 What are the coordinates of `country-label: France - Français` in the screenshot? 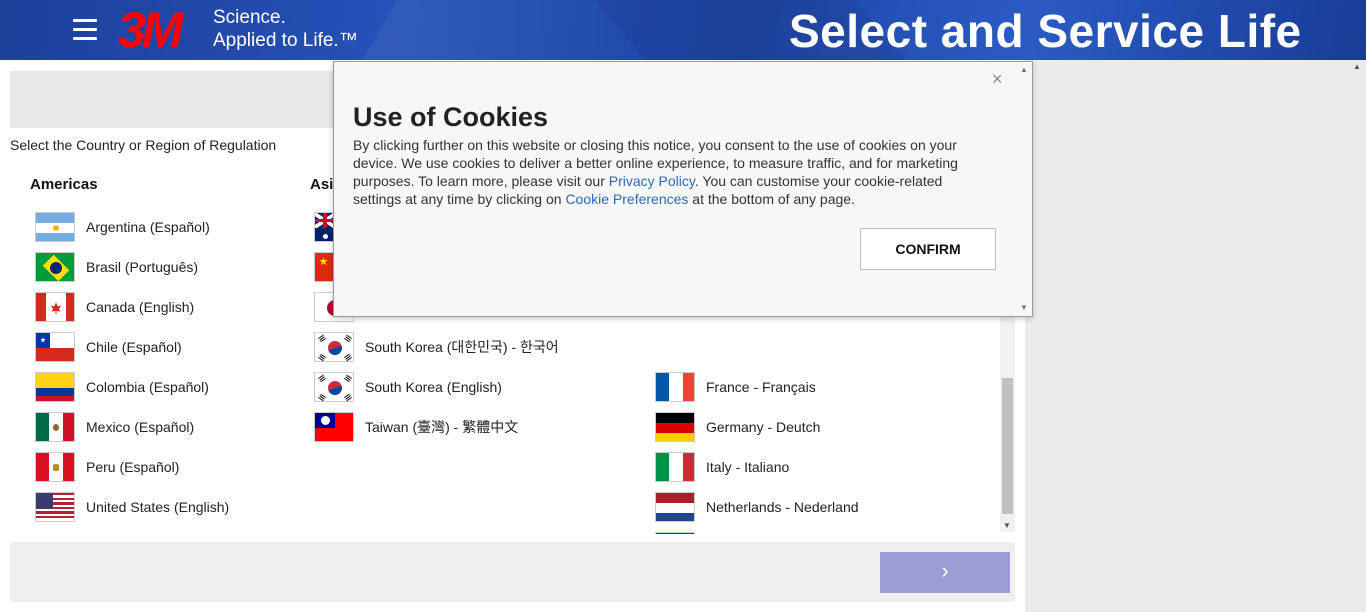 It's located at (761, 387).